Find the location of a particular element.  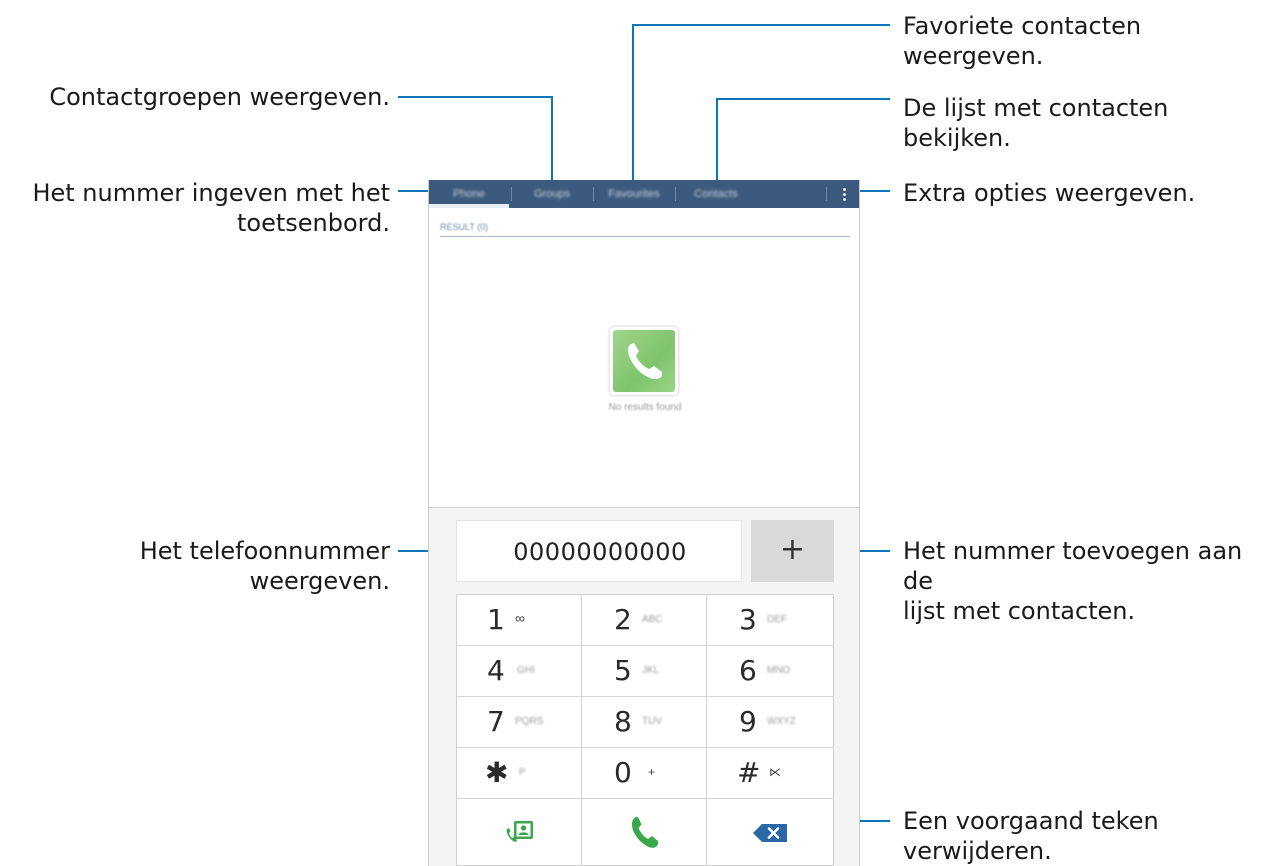

callout-groups: Contactgroepen weergeven. is located at coordinates (219, 97).